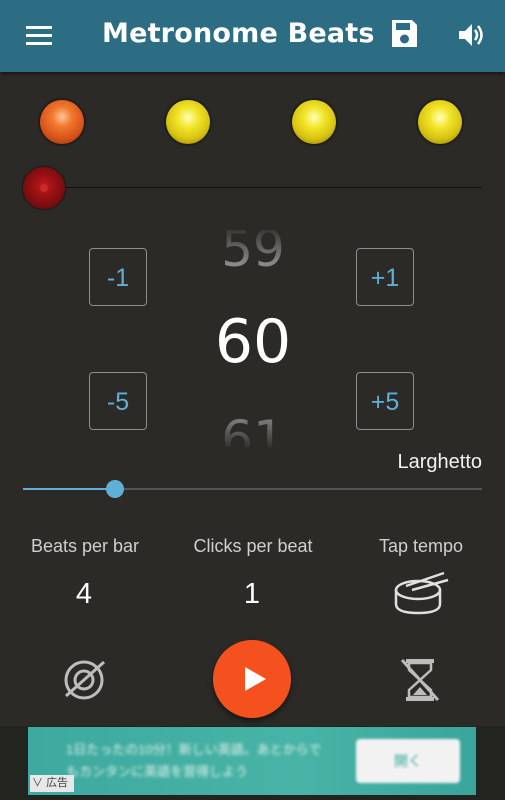  I want to click on plus-1-button: +1, so click(385, 277).